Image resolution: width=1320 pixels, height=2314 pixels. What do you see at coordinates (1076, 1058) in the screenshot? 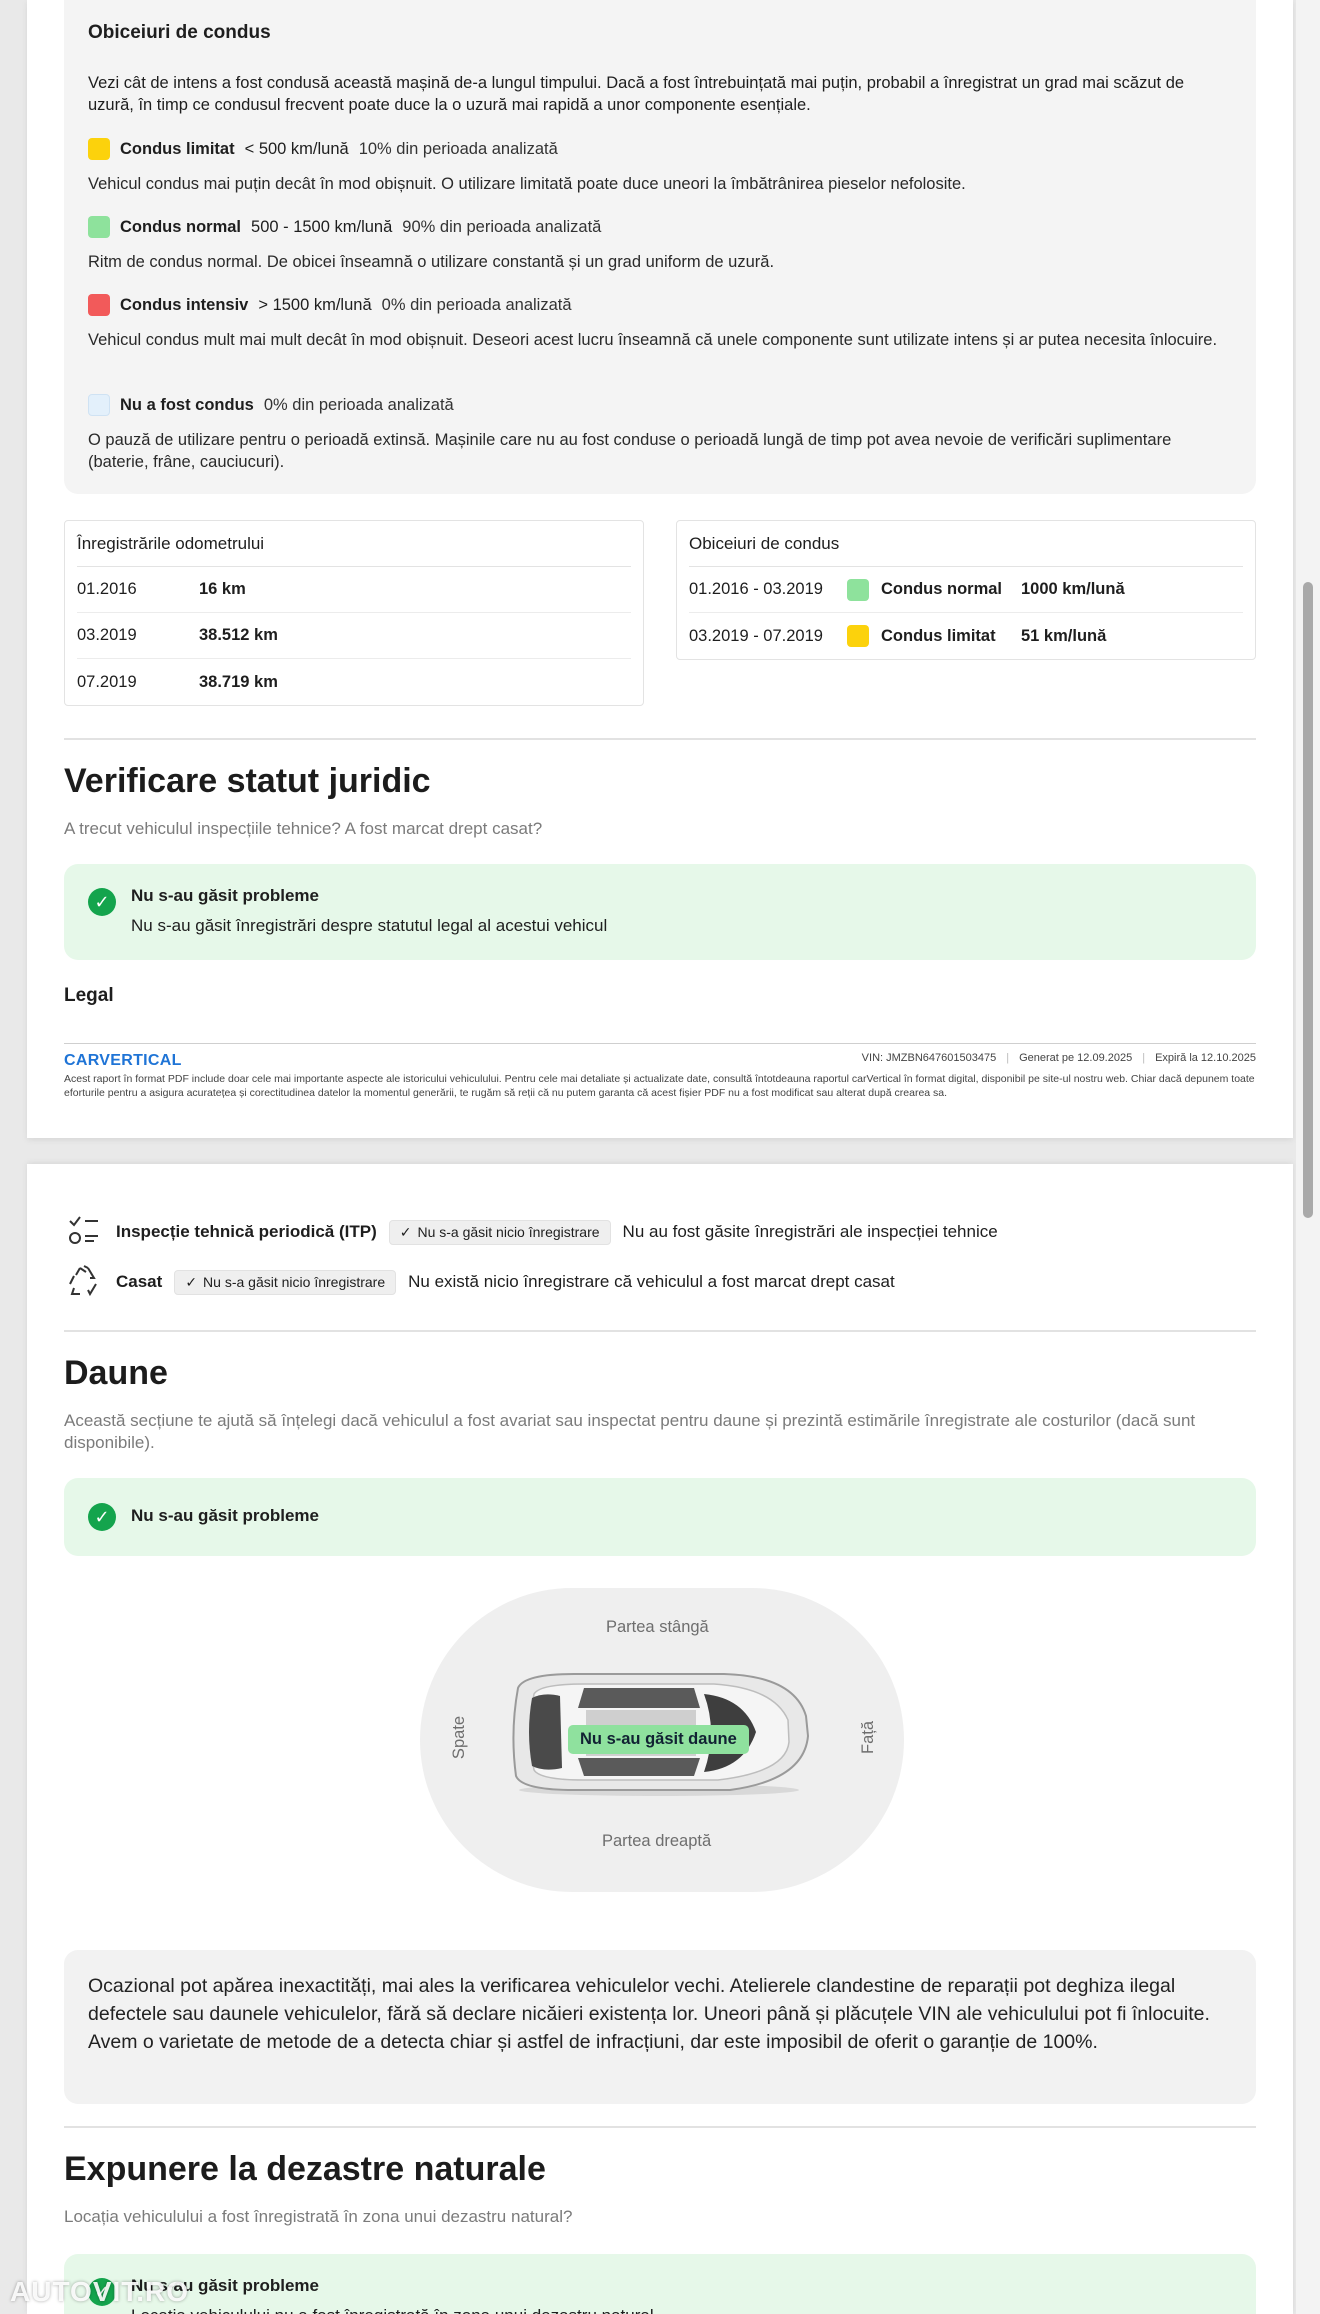
I see `generated-text: Generat pe 12.09.2025` at bounding box center [1076, 1058].